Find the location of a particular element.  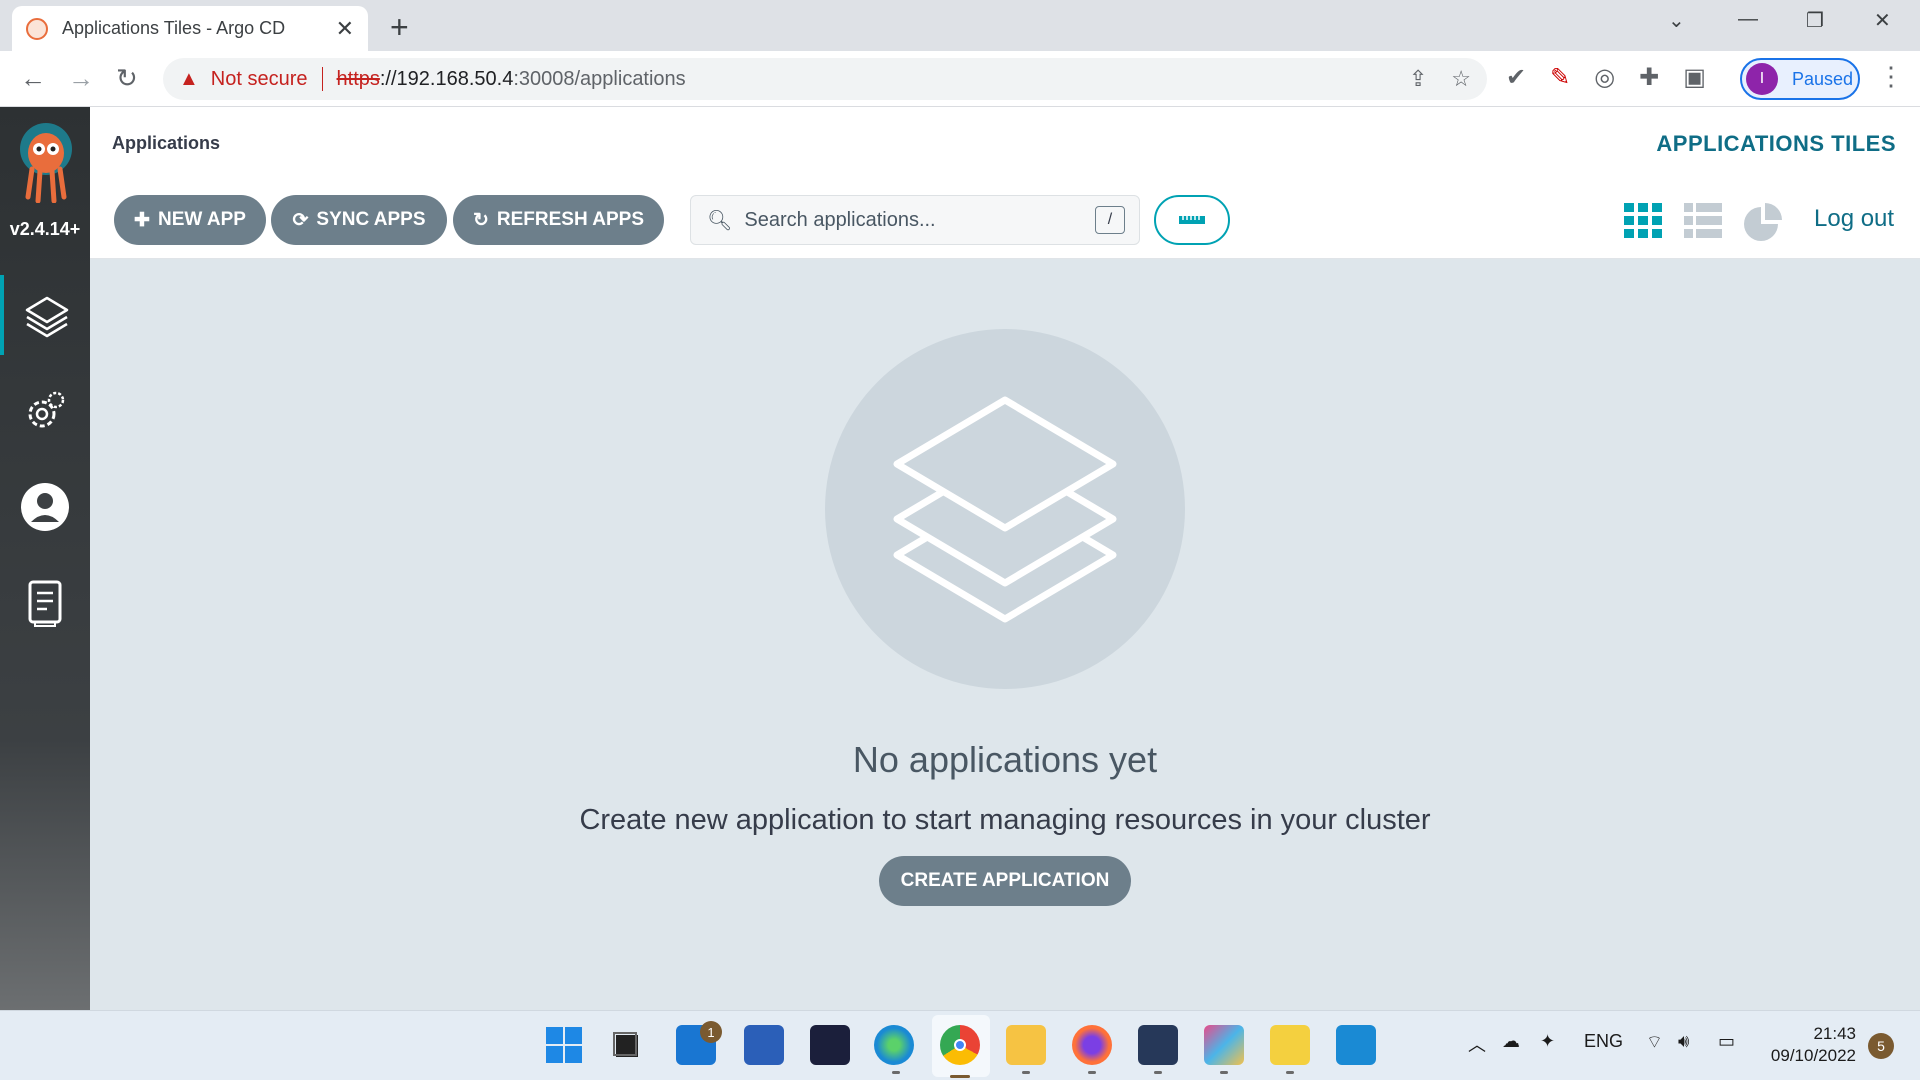

sync-apps-label: SYNC APPS is located at coordinates (371, 219).